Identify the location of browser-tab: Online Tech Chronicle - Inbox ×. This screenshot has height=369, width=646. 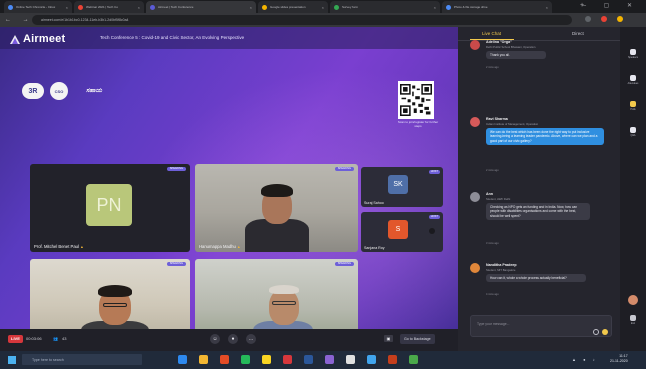
(38, 7).